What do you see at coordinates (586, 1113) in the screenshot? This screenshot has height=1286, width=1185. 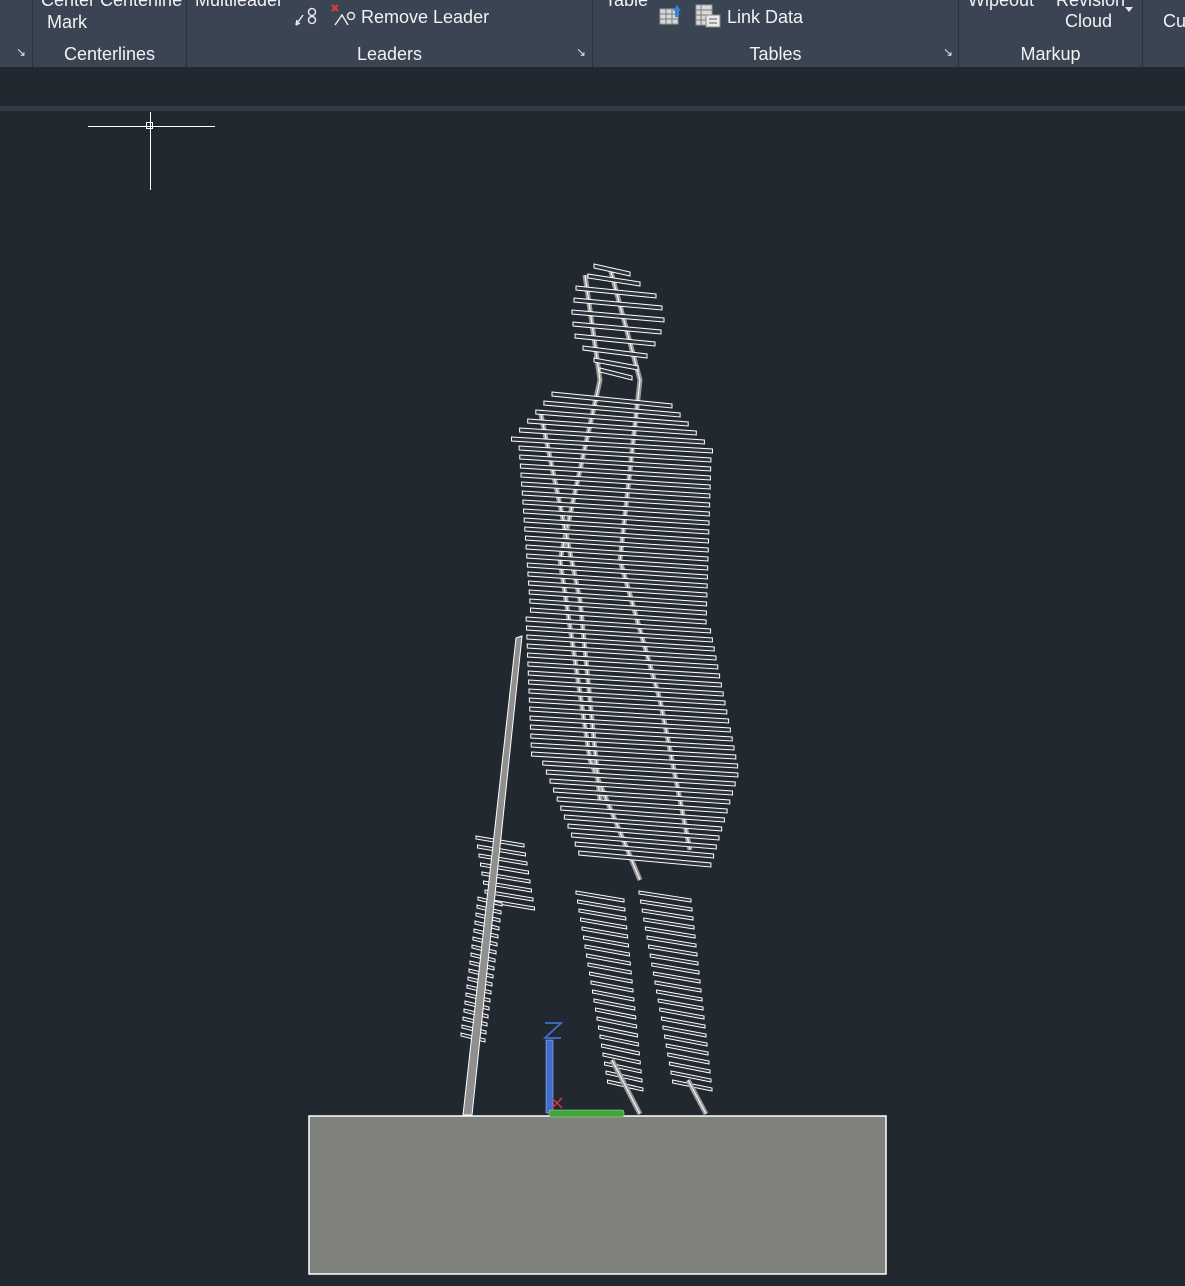 I see `ucs-y-axis` at bounding box center [586, 1113].